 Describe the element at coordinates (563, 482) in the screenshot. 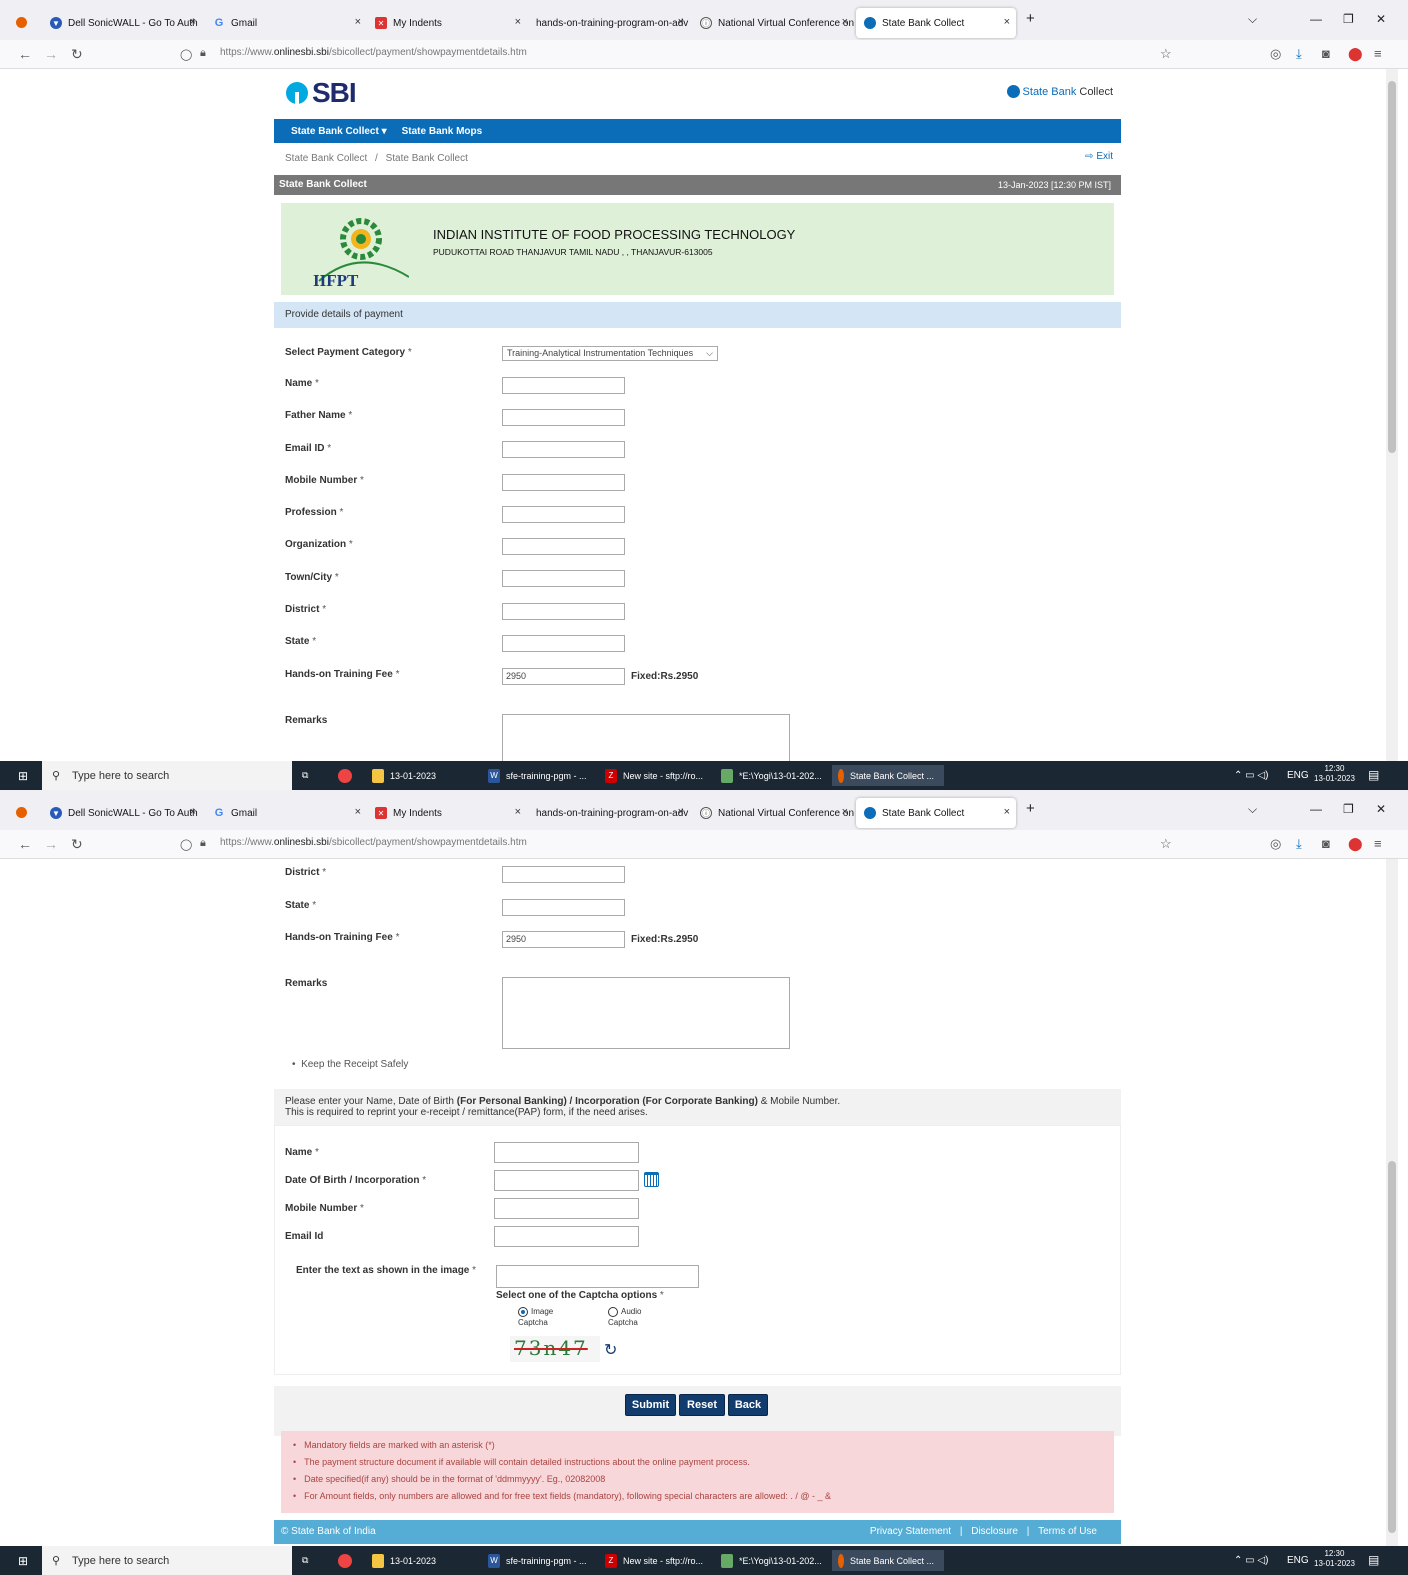

I see `mobile-input` at that location.